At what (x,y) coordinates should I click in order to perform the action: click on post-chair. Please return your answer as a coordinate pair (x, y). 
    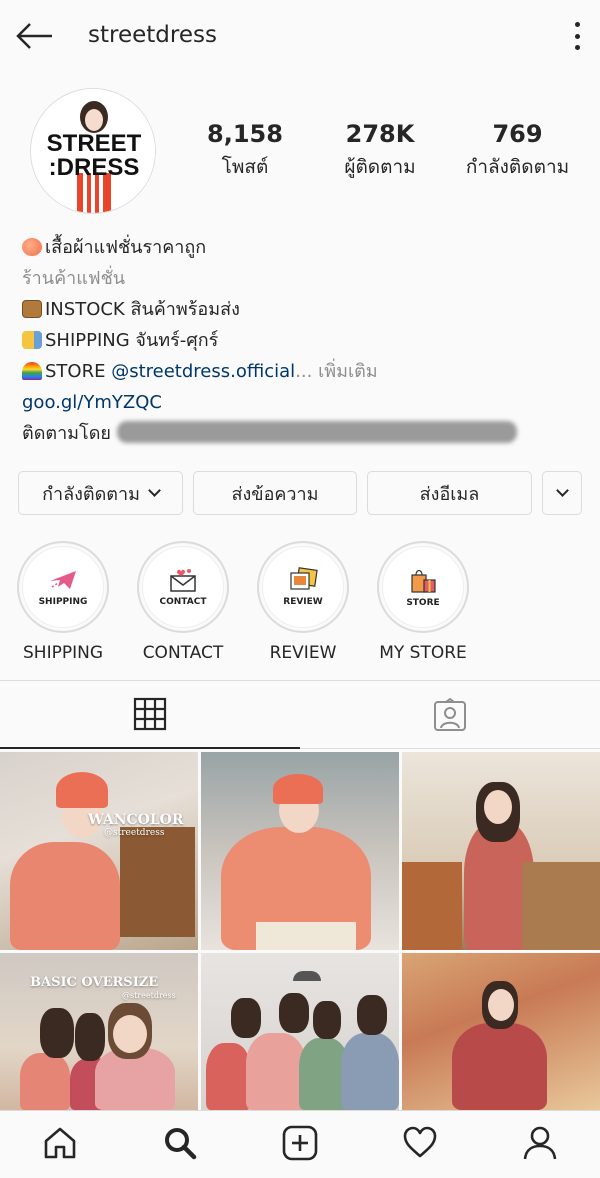
    Looking at the image, I should click on (432, 906).